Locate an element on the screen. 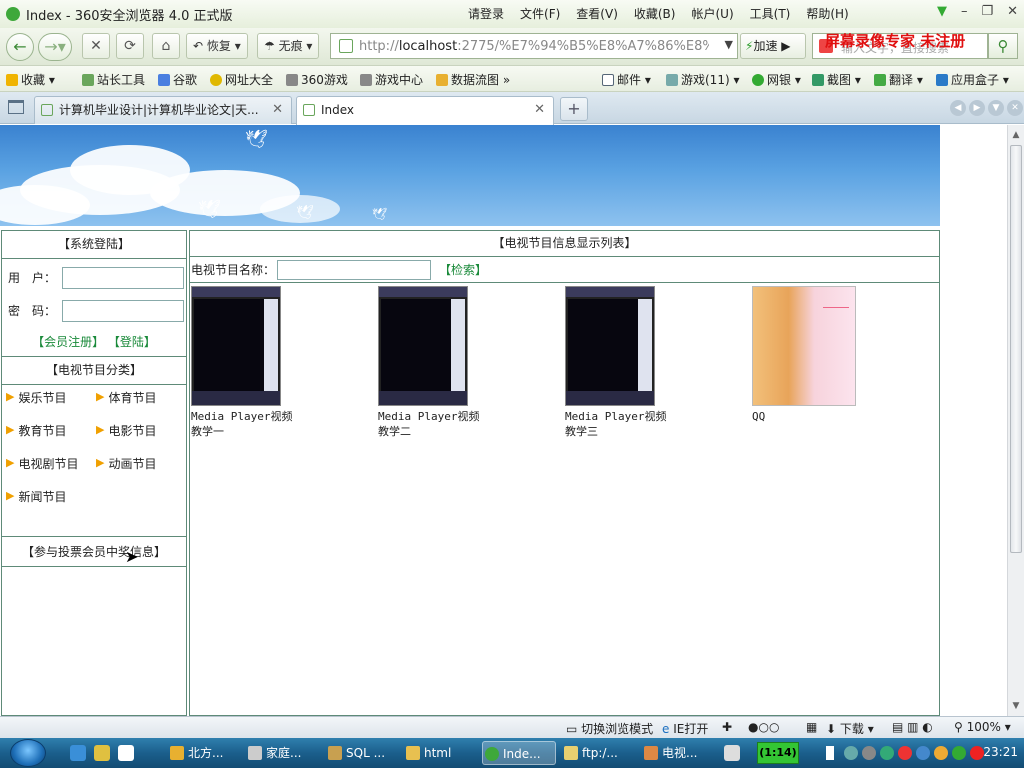 Image resolution: width=1024 pixels, height=768 pixels. new-tab-button: + is located at coordinates (574, 109).